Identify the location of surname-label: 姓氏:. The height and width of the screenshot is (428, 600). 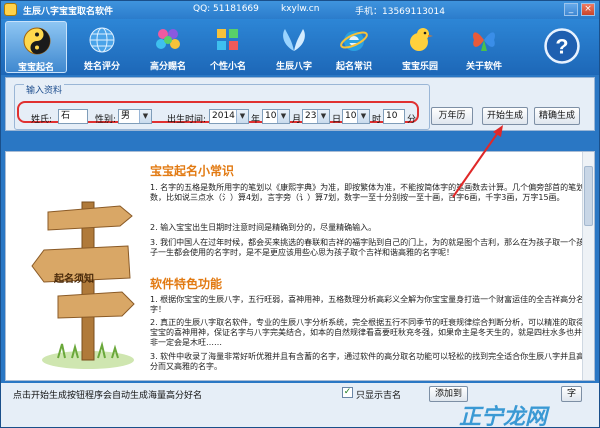
(42, 120).